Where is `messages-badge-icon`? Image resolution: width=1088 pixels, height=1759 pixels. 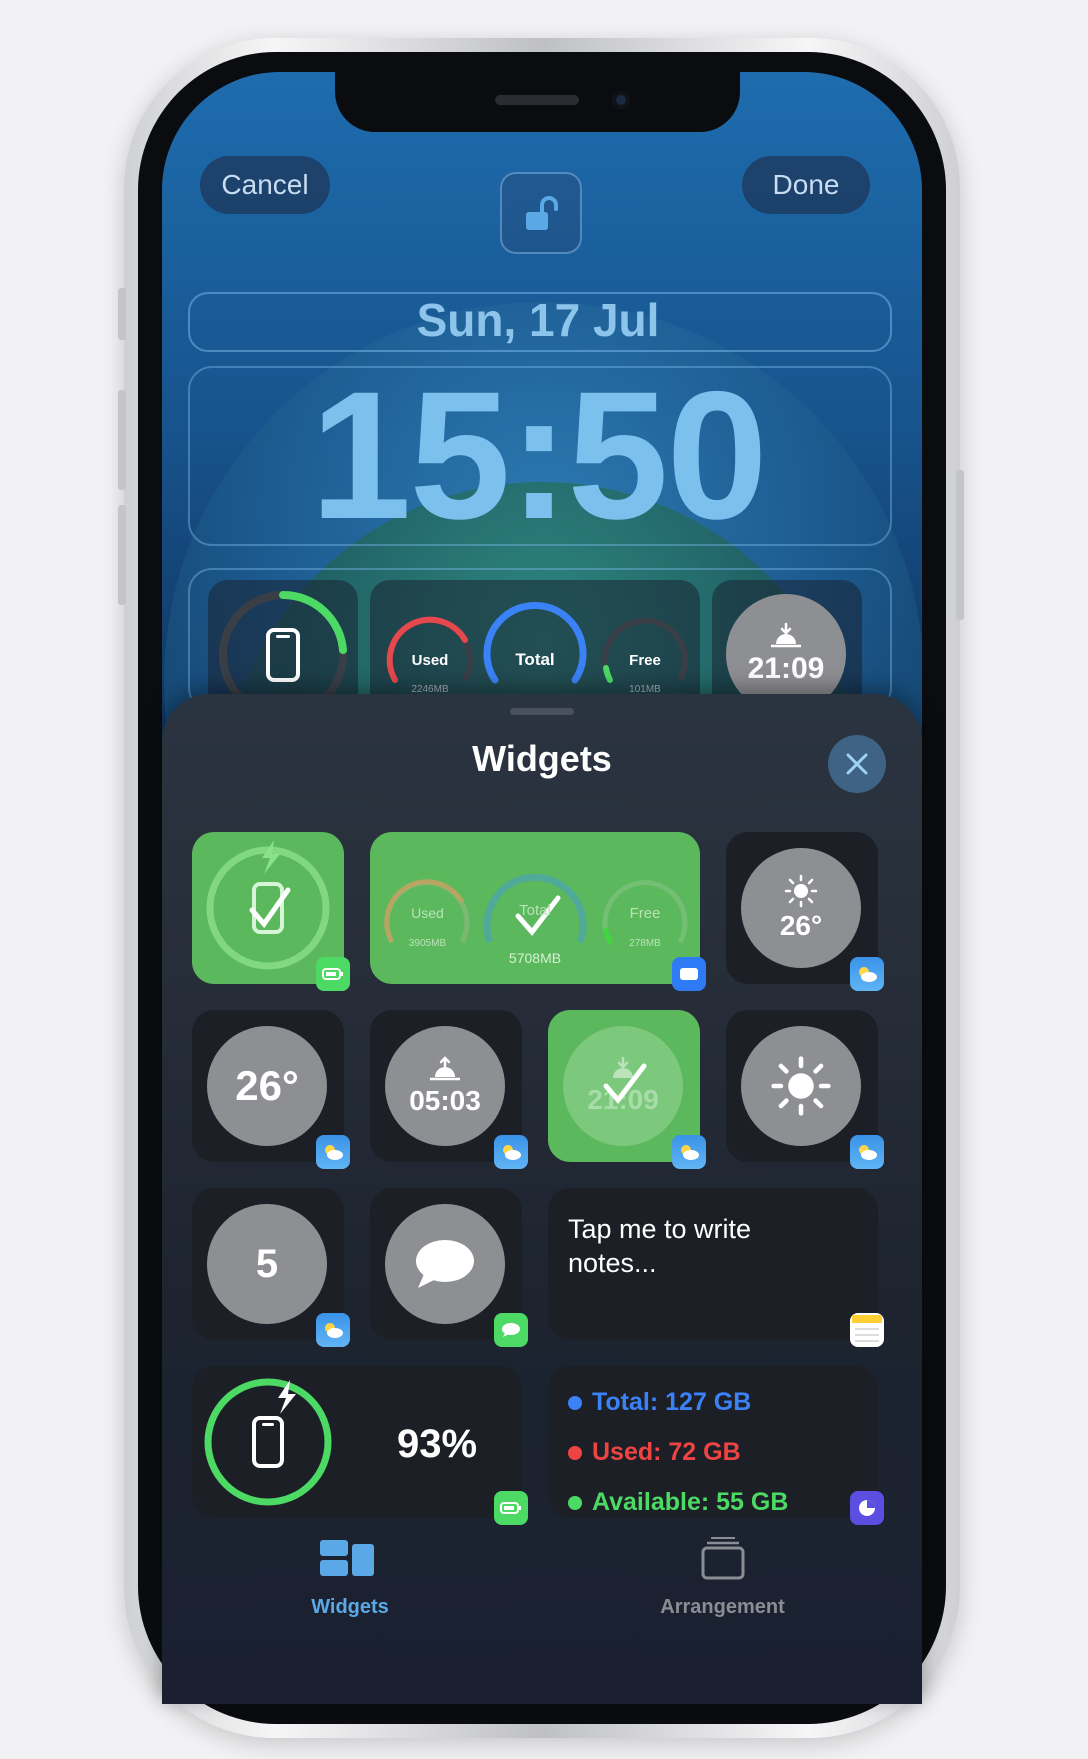
messages-badge-icon is located at coordinates (511, 1330).